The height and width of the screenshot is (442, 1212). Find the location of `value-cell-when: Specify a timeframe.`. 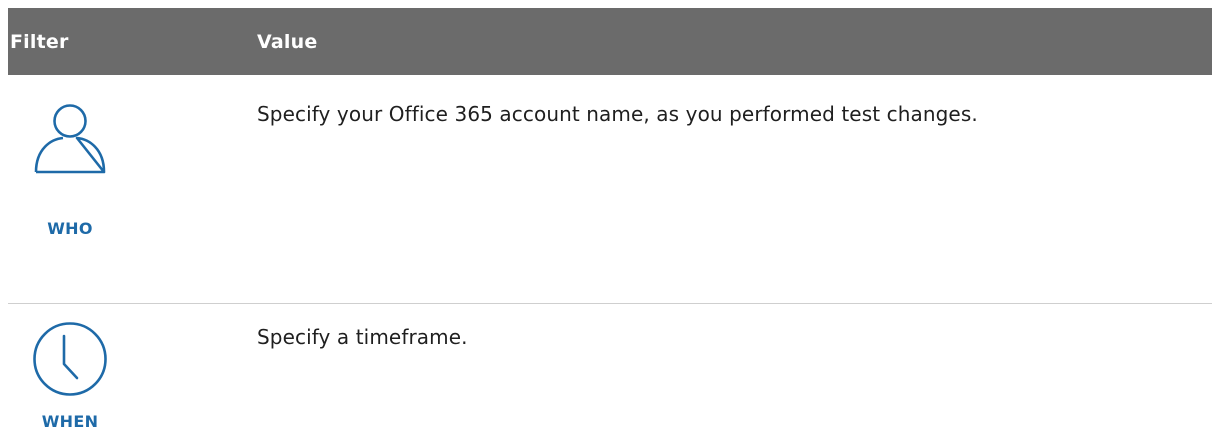

value-cell-when: Specify a timeframe. is located at coordinates (362, 337).